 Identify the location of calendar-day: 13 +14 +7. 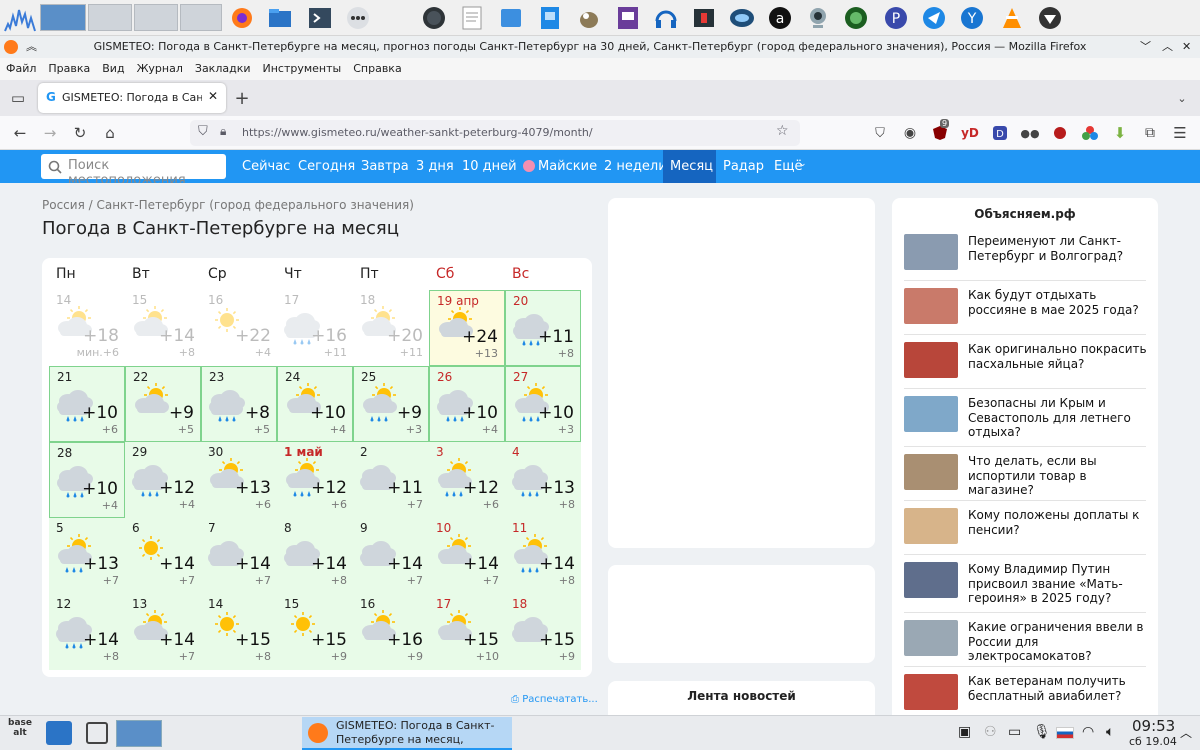
(163, 632).